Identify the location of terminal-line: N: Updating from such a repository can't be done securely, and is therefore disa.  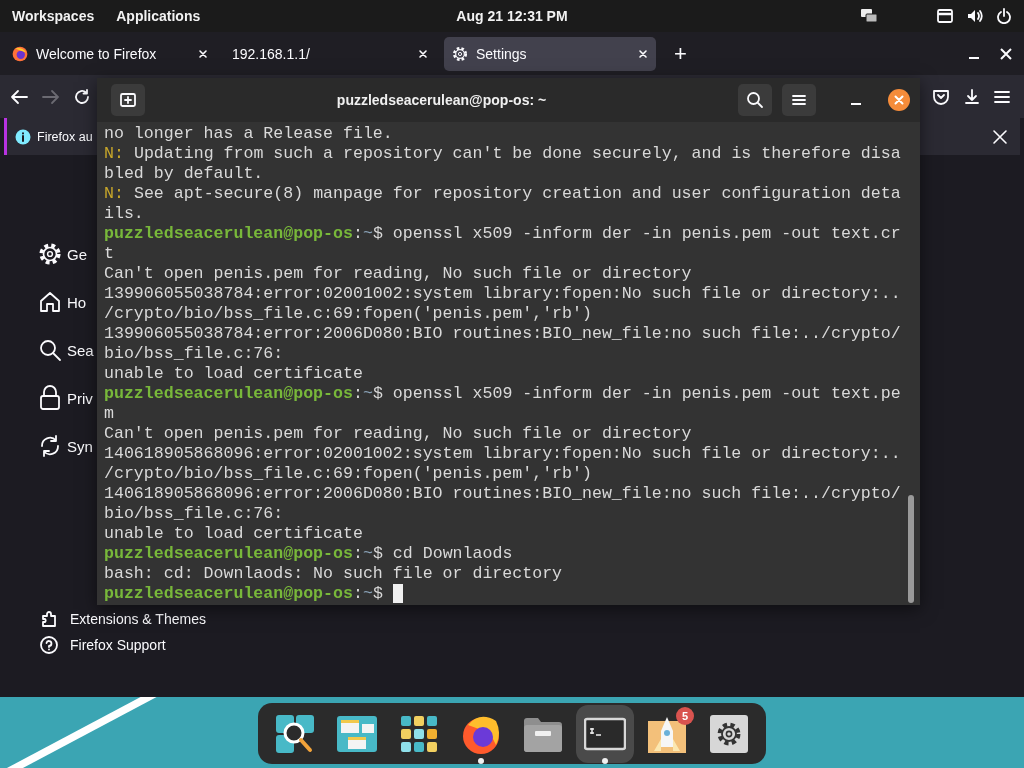
(502, 154).